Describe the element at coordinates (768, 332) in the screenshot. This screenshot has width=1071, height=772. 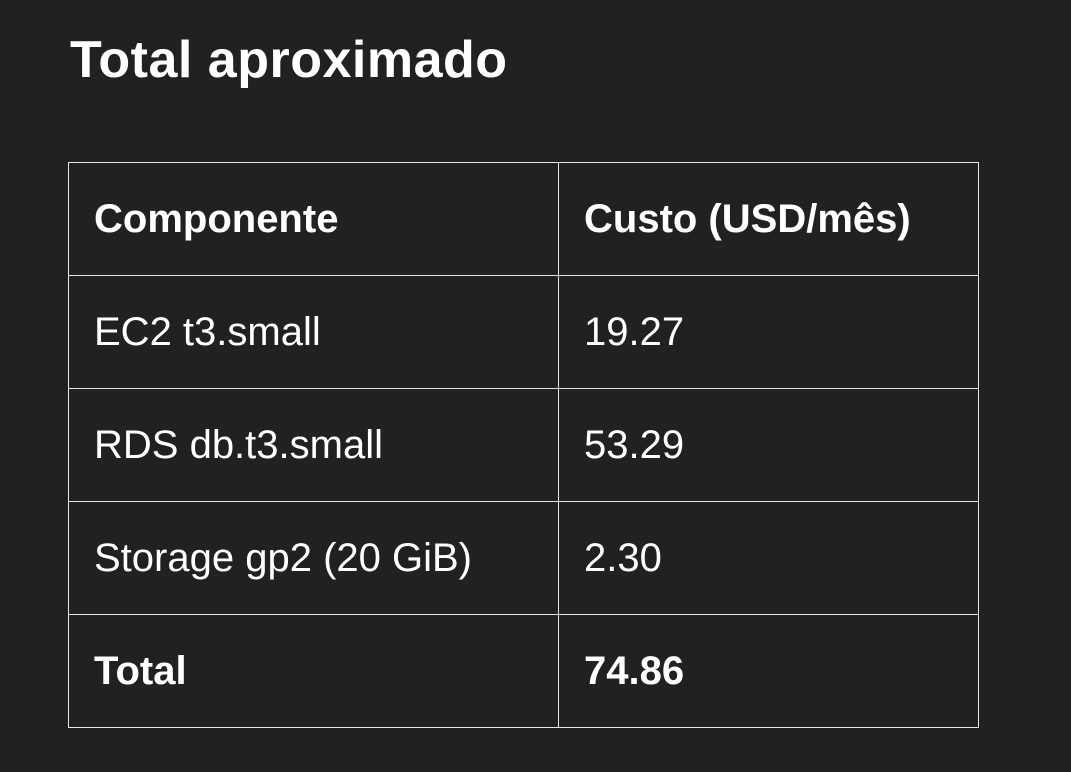
I see `cell-cost: 19.27` at that location.